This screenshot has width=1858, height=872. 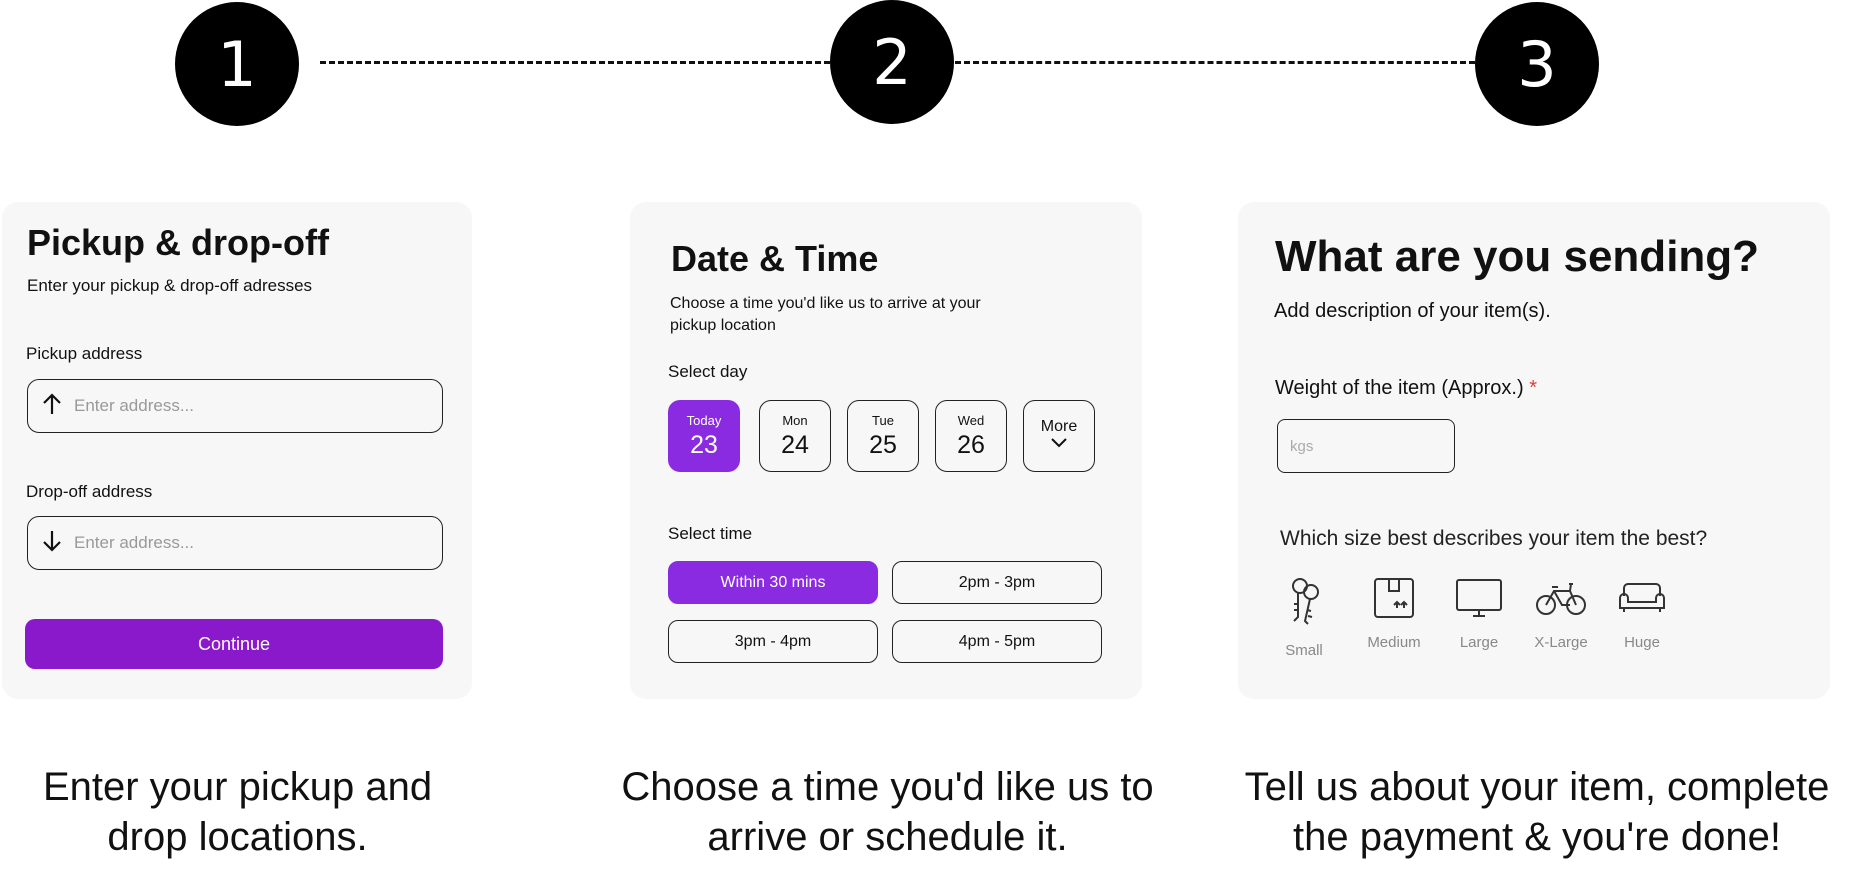 What do you see at coordinates (178, 242) in the screenshot?
I see `card-title: Pickup & drop-off` at bounding box center [178, 242].